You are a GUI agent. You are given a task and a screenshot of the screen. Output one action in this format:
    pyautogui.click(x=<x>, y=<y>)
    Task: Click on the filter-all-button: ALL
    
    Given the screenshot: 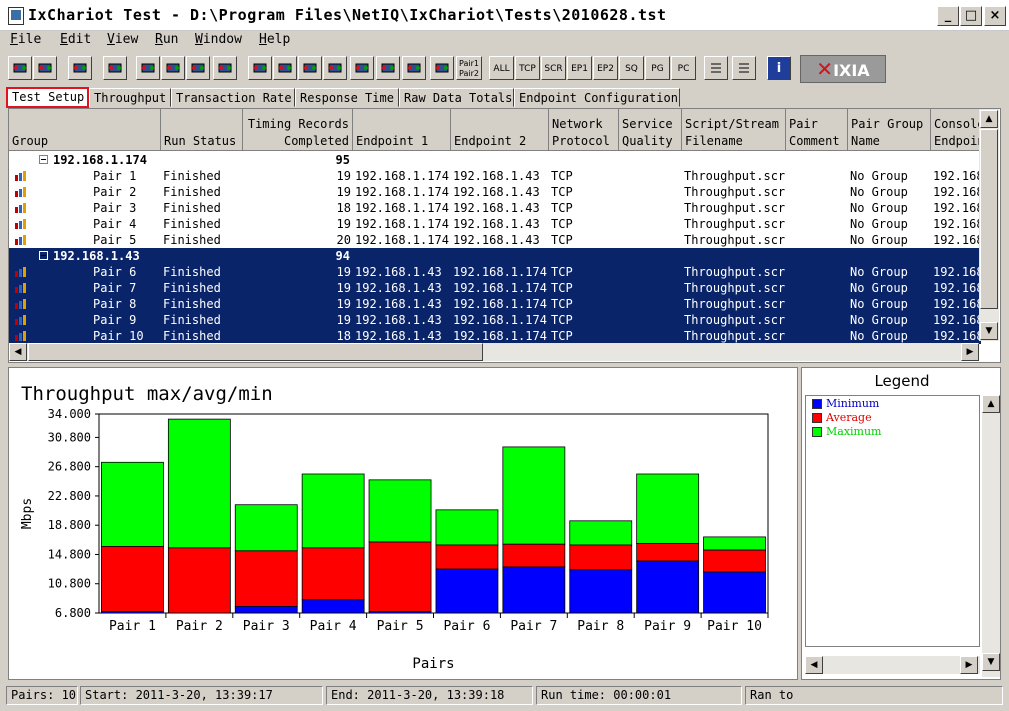 What is the action you would take?
    pyautogui.click(x=501, y=68)
    